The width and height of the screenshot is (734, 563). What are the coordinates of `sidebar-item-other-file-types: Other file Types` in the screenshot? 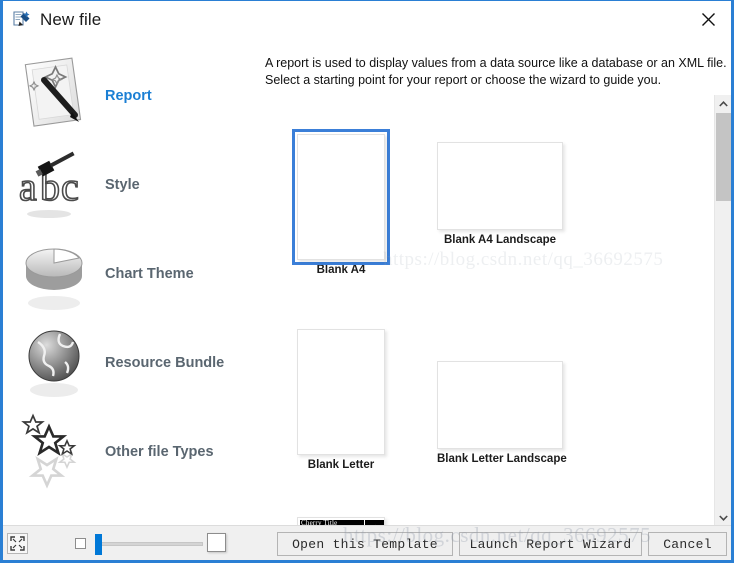 It's located at (131, 451).